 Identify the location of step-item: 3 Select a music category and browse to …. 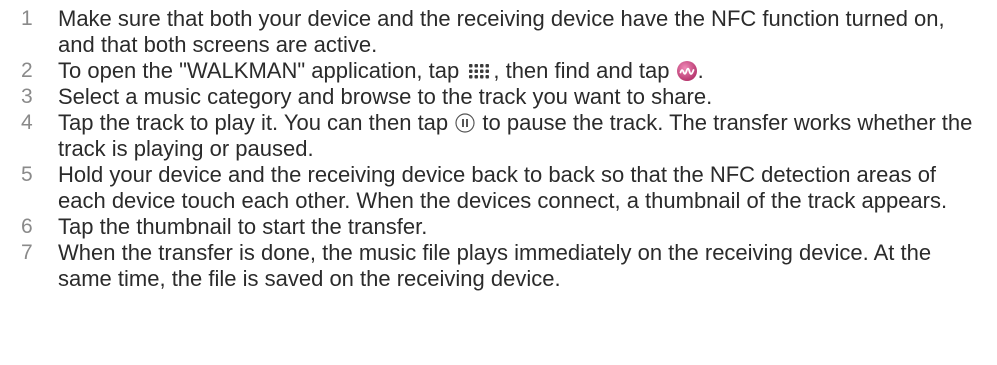
(498, 97).